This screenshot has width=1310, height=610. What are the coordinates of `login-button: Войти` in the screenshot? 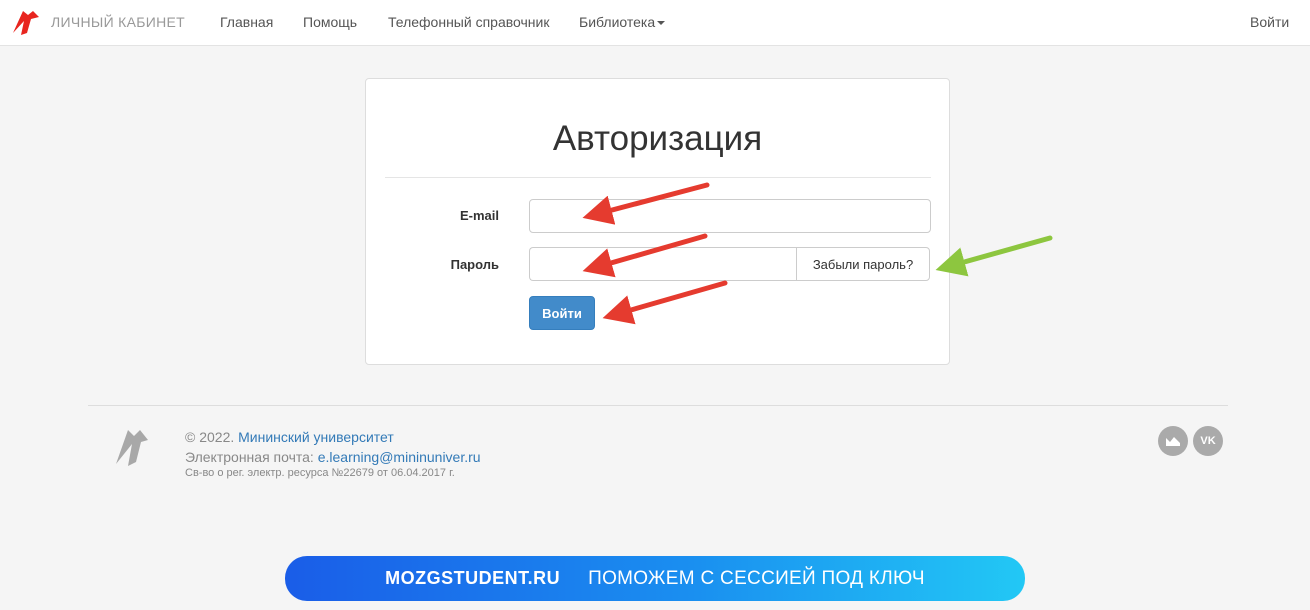 It's located at (562, 313).